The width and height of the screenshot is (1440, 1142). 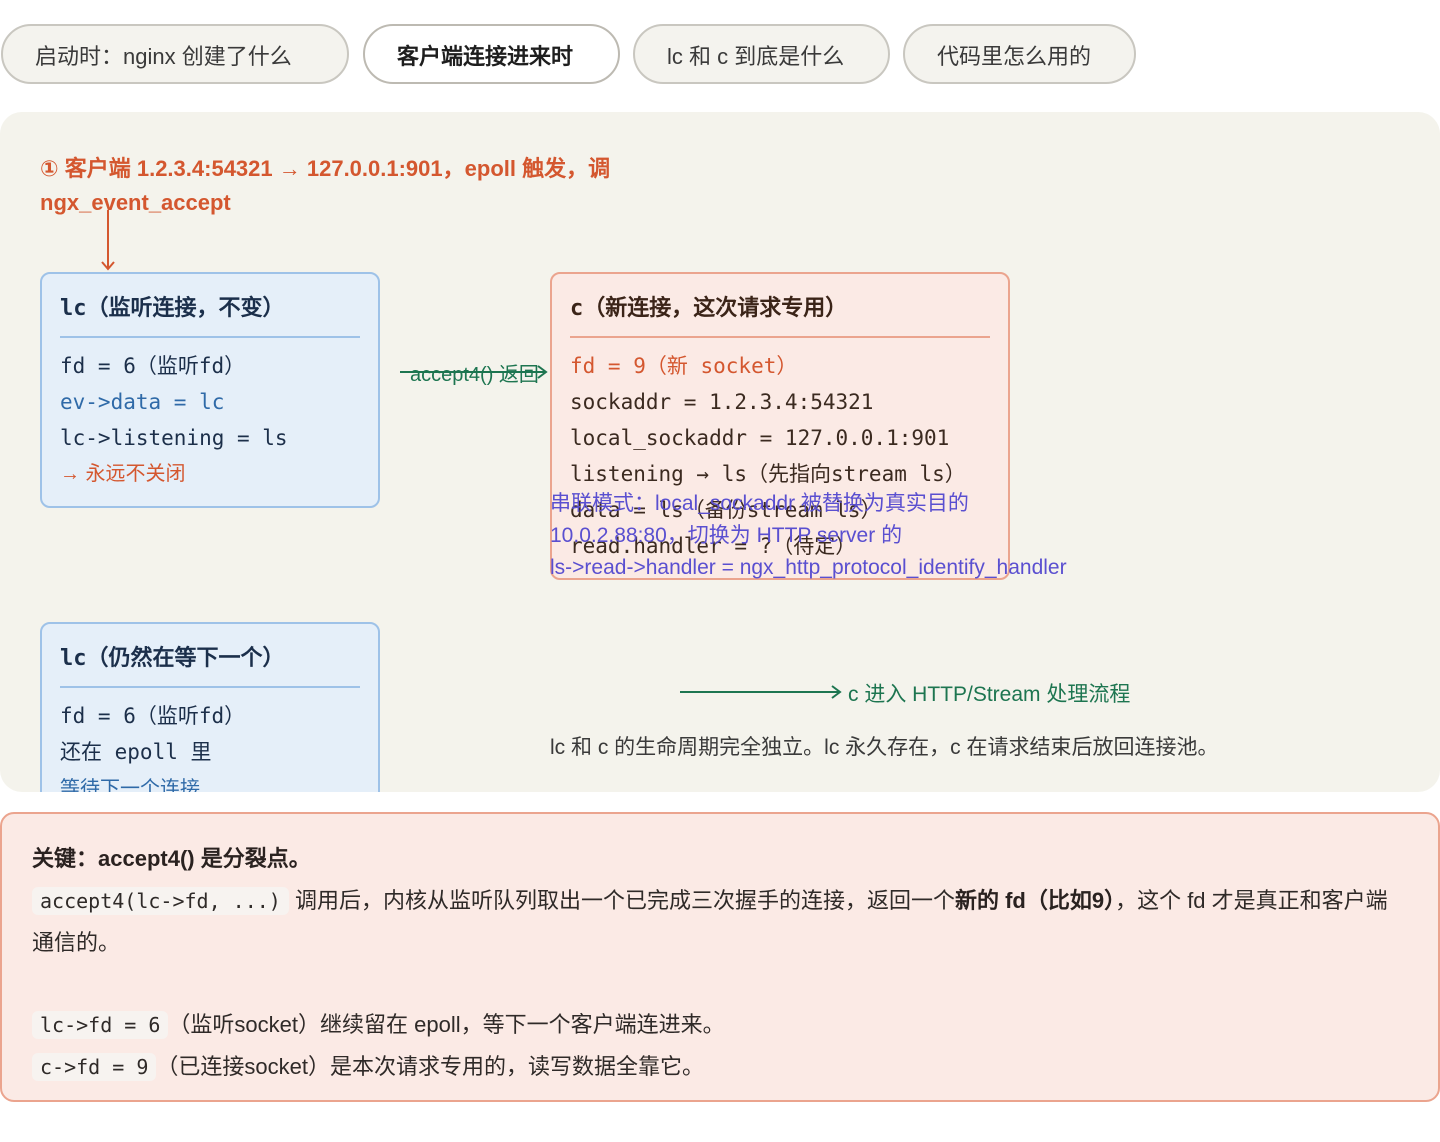 I want to click on box-line: fd = 9（新 socket）, so click(x=684, y=366).